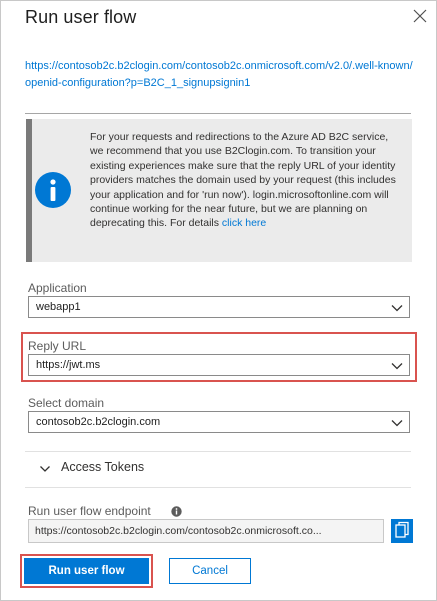  What do you see at coordinates (420, 16) in the screenshot?
I see `close-icon` at bounding box center [420, 16].